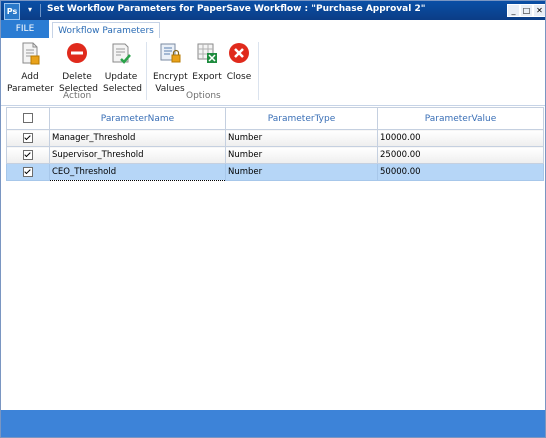 This screenshot has width=546, height=438. Describe the element at coordinates (170, 89) in the screenshot. I see `encrypt-values-label-2: Values` at that location.